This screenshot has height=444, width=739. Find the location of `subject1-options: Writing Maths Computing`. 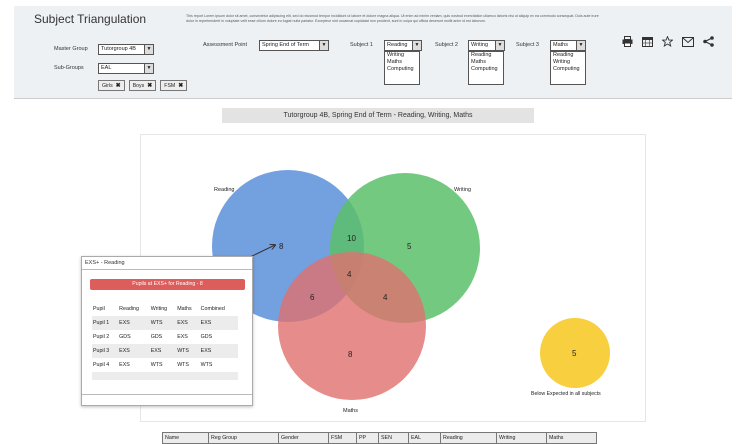

subject1-options: Writing Maths Computing is located at coordinates (402, 68).